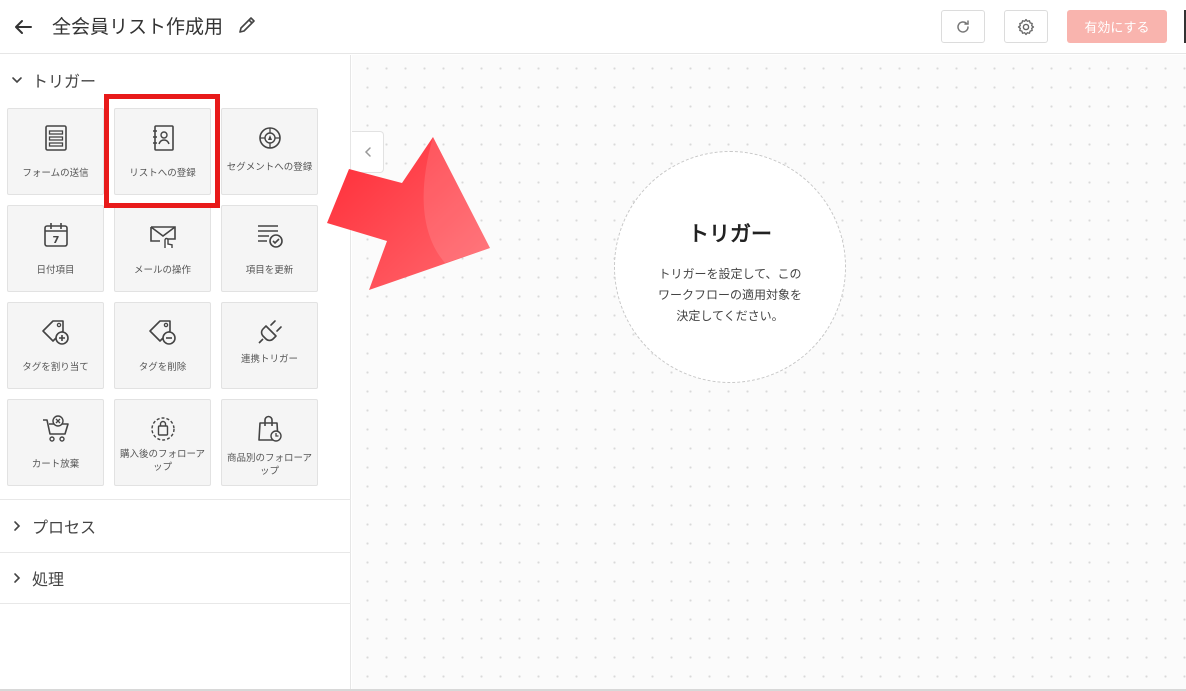  What do you see at coordinates (55, 248) in the screenshot?
I see `tile-date-field: 7 日付項目` at bounding box center [55, 248].